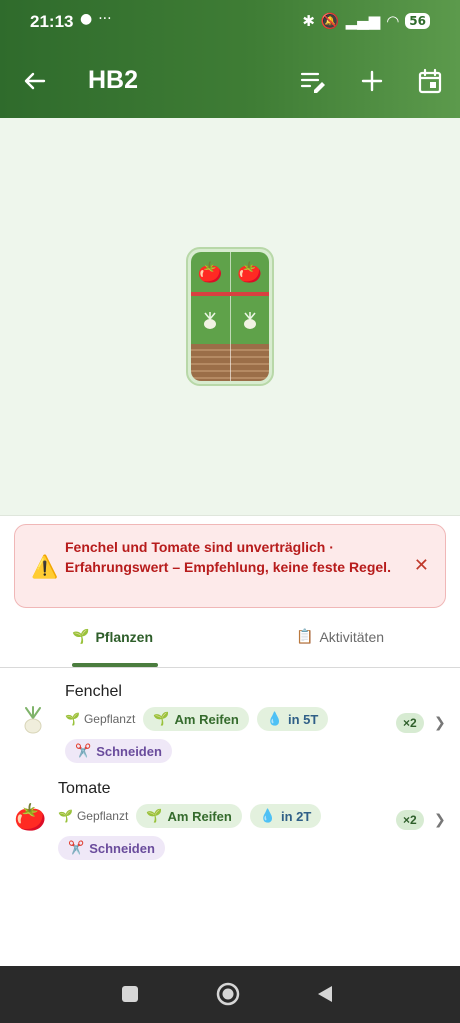 Image resolution: width=460 pixels, height=1023 pixels. Describe the element at coordinates (305, 636) in the screenshot. I see `clipboard-icon: 📋` at that location.